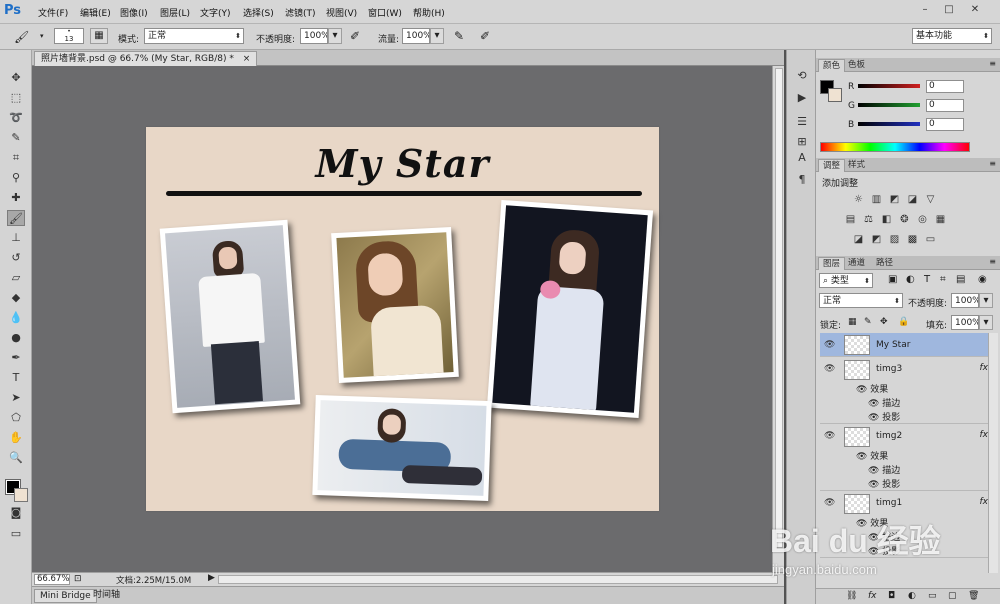 The image size is (1000, 604). What do you see at coordinates (945, 124) in the screenshot?
I see `channel-b-input: 0` at bounding box center [945, 124].